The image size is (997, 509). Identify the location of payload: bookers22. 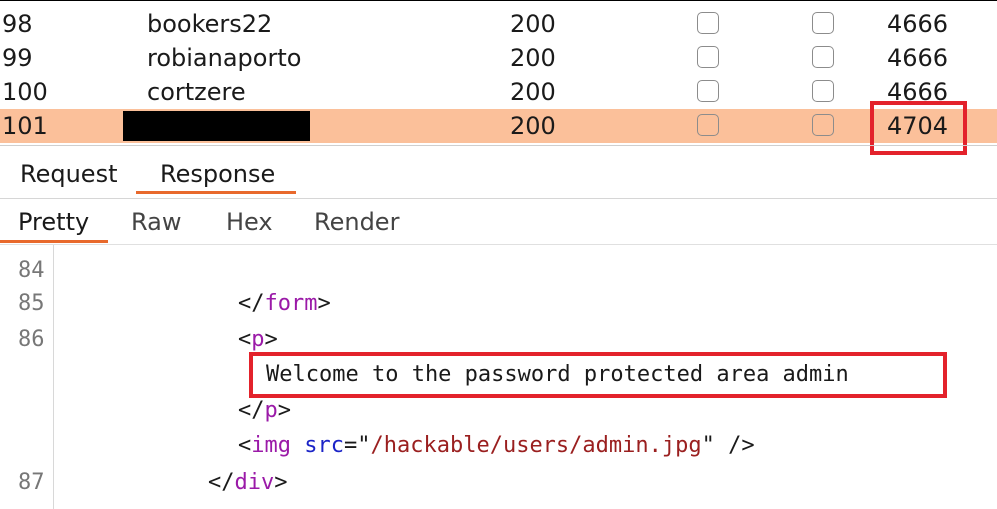
(210, 24).